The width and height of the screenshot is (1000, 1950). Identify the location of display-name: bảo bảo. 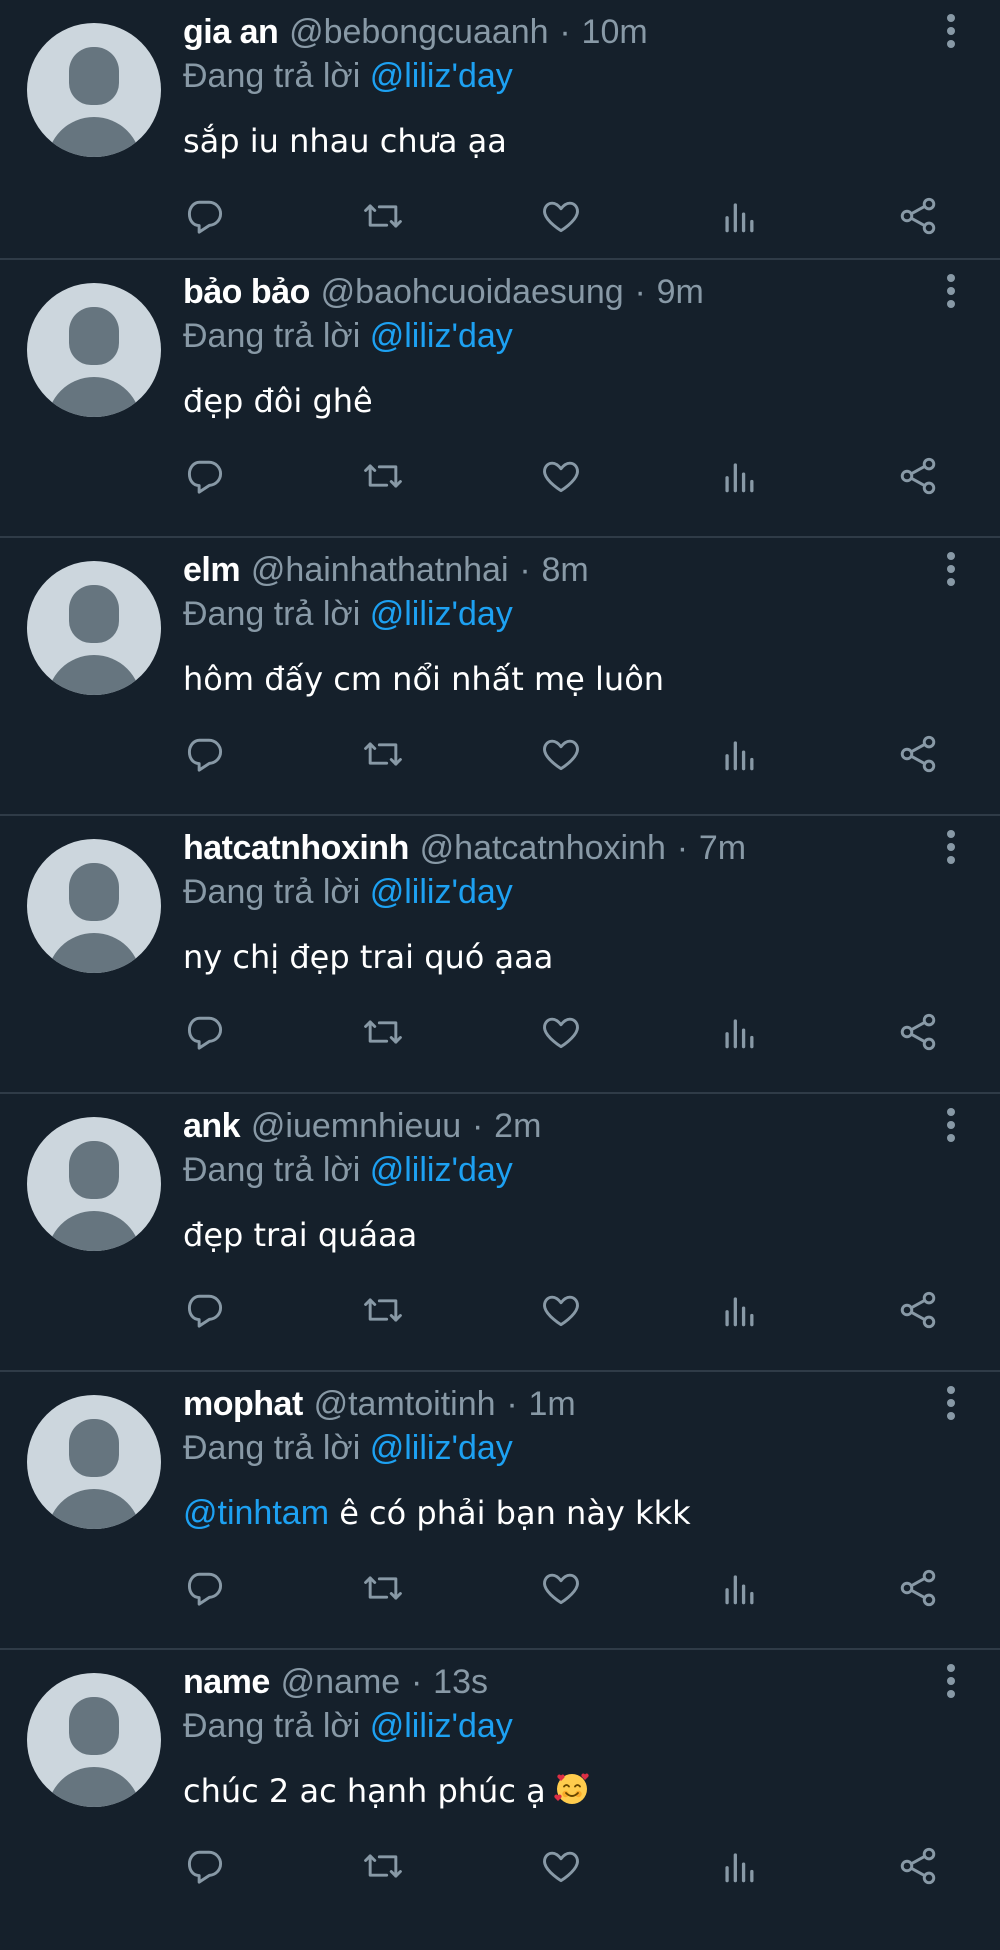
(246, 292).